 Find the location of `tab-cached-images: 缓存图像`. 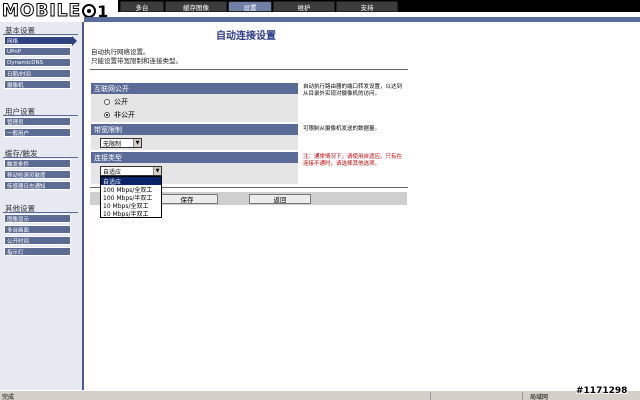

tab-cached-images: 缓存图像 is located at coordinates (196, 6).